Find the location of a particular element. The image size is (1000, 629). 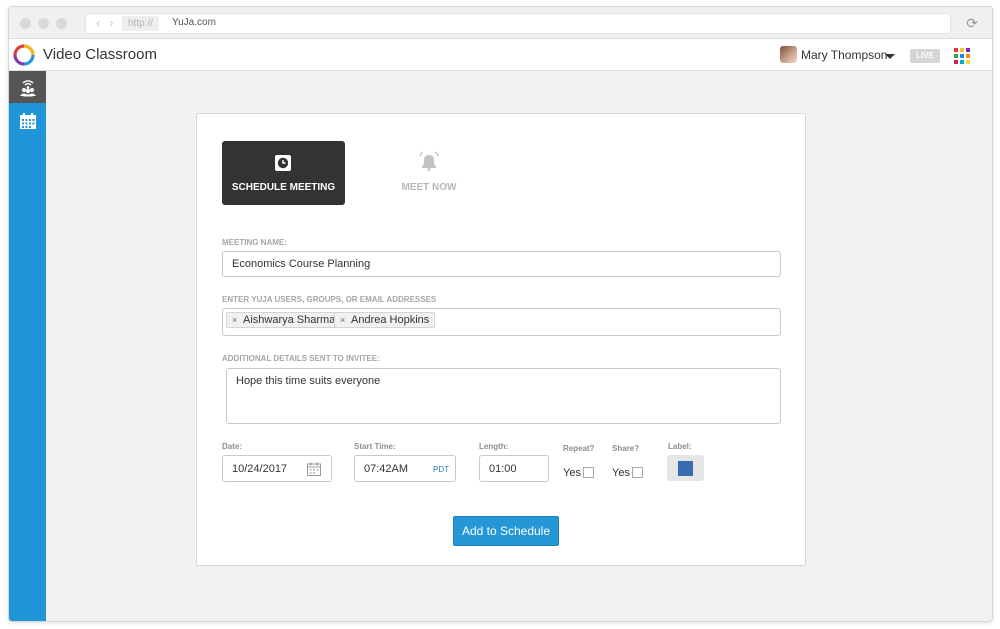

back-forward-icon: ‹ › is located at coordinates (106, 23).